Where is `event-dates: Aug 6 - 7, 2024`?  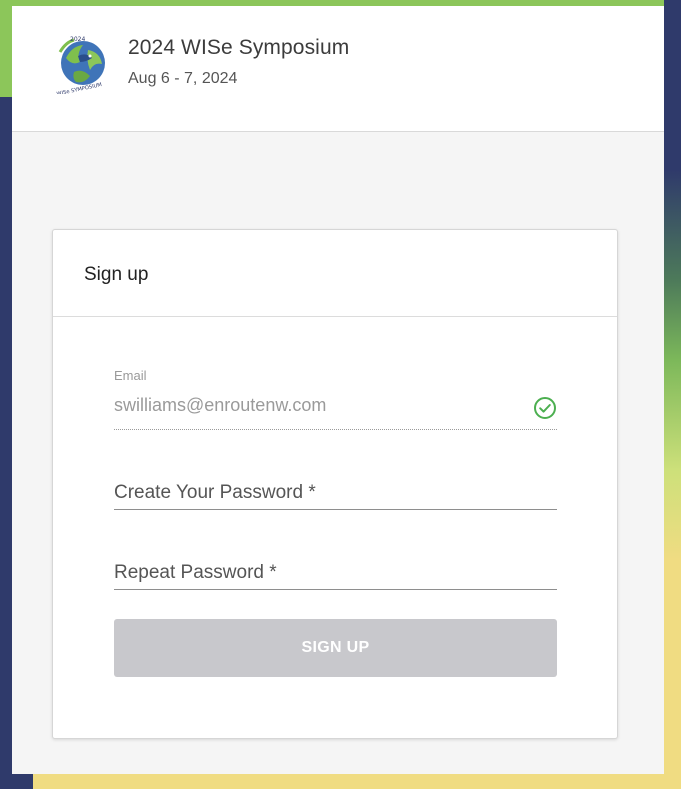
event-dates: Aug 6 - 7, 2024 is located at coordinates (183, 78).